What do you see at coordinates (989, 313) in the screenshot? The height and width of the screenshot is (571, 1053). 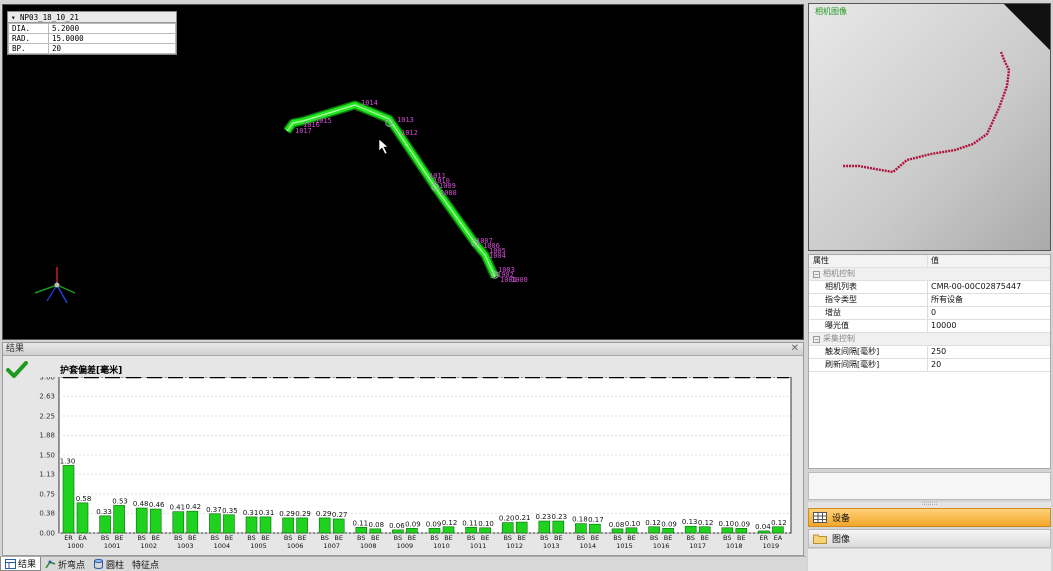 I see `property-value: 0` at bounding box center [989, 313].